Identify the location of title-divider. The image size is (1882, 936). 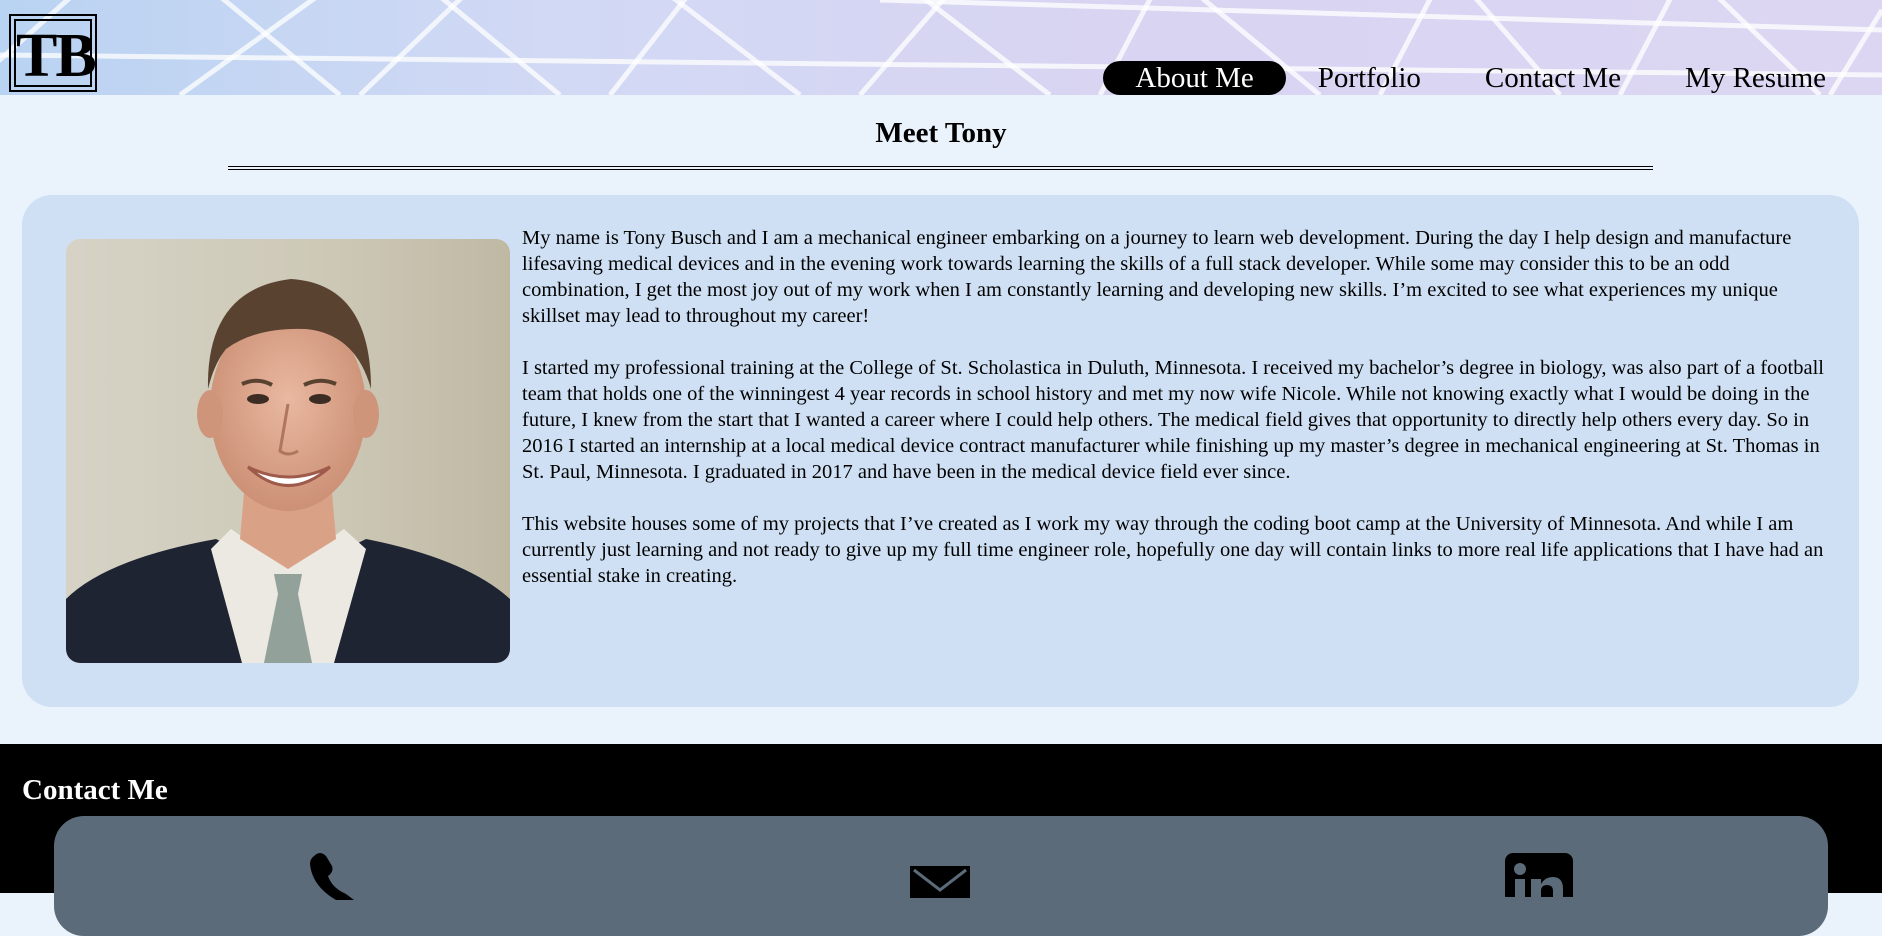
(940, 168).